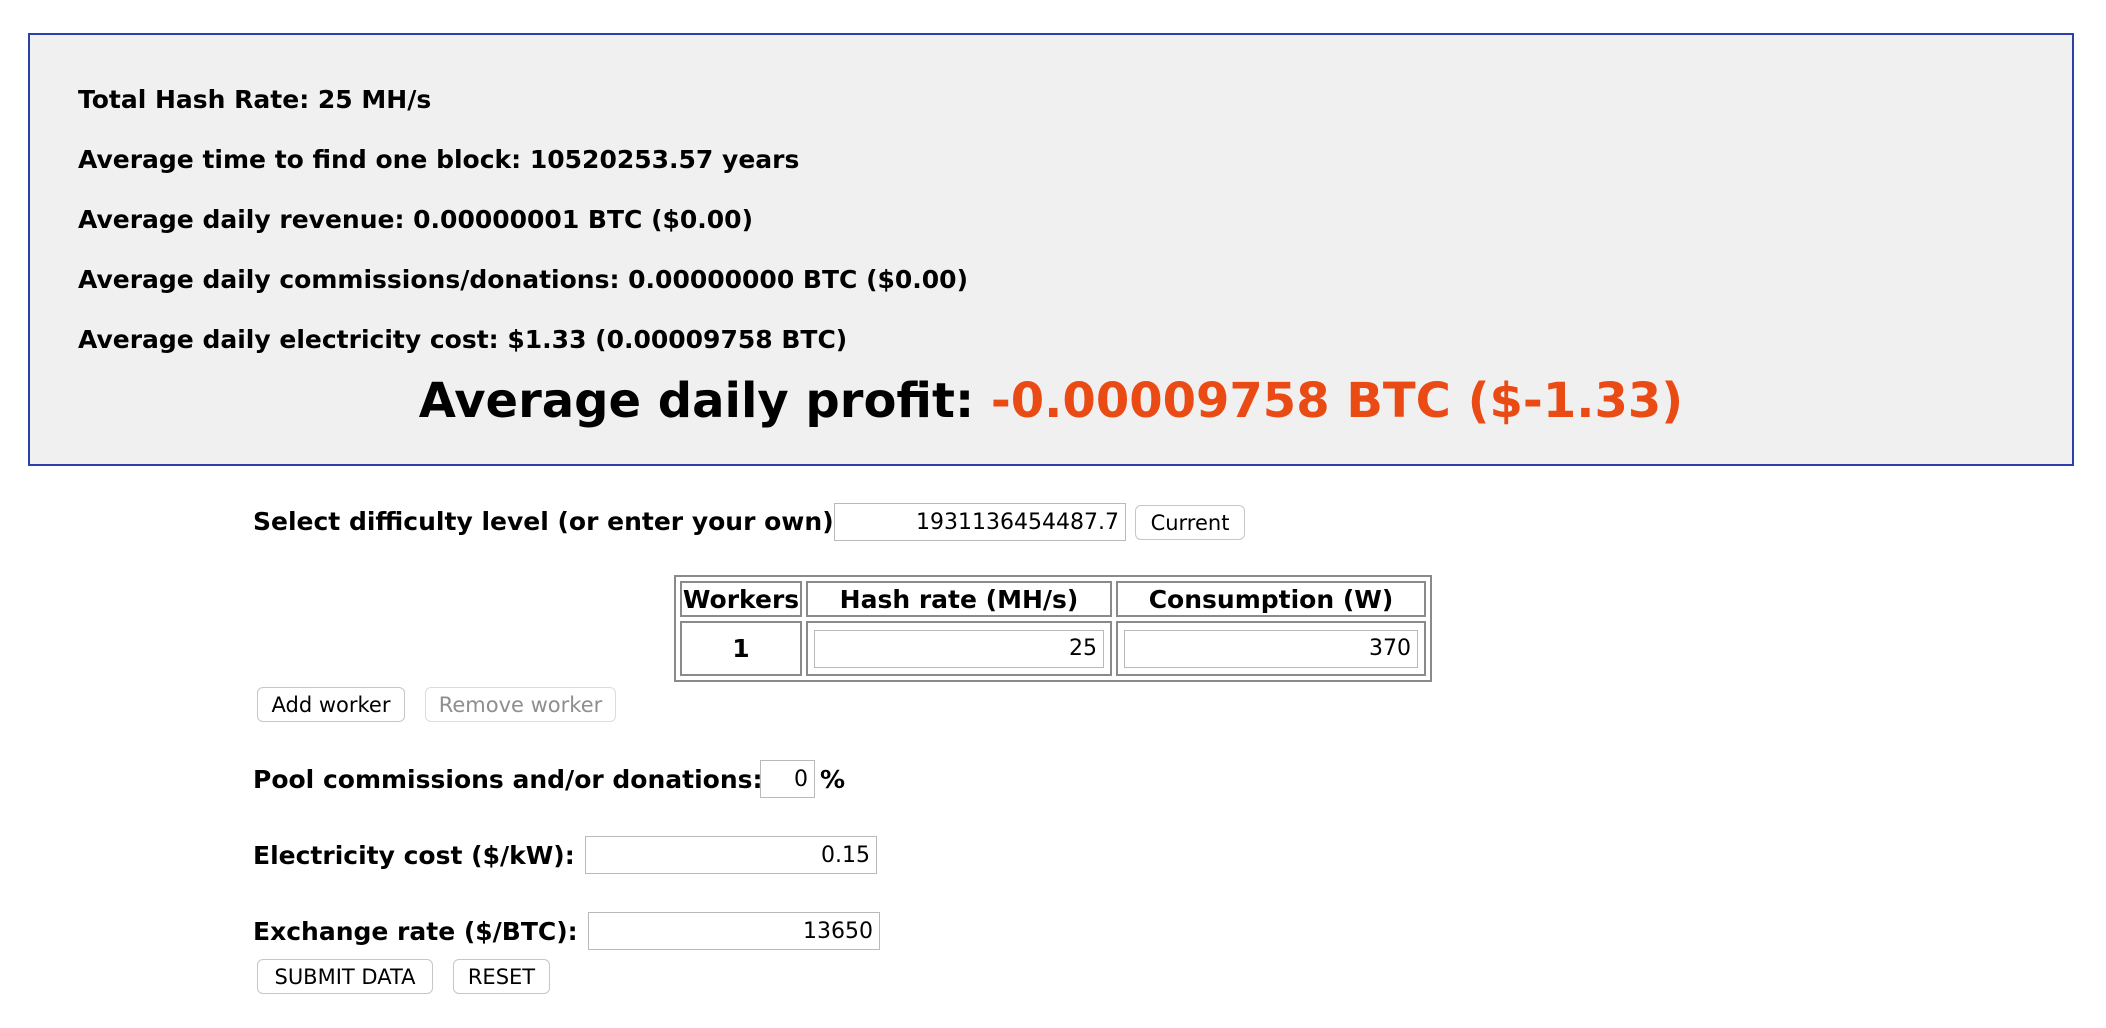 This screenshot has width=2106, height=1028. What do you see at coordinates (1337, 401) in the screenshot?
I see `avg-daily-profit-value: -0.00009758 BTC ($-1.33)` at bounding box center [1337, 401].